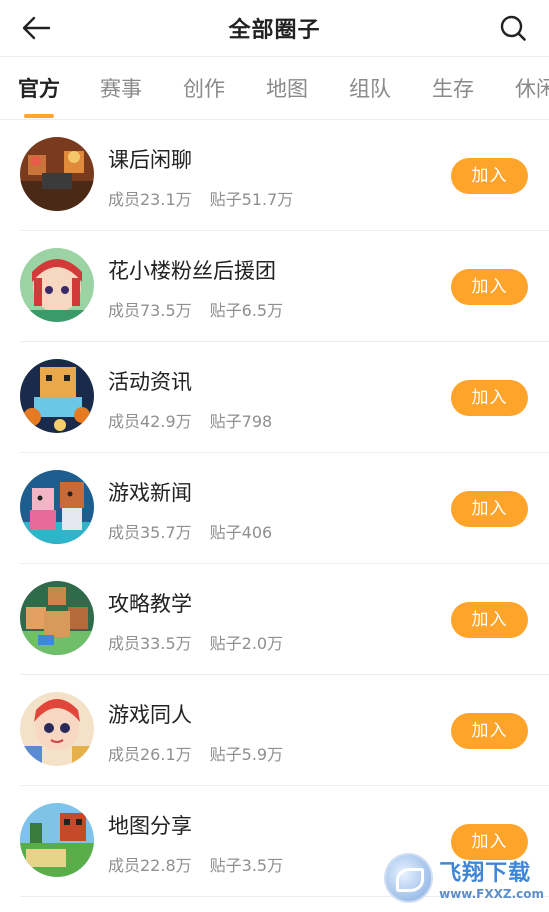 The image size is (549, 912). I want to click on post-count: 贴子51.7万, so click(251, 199).